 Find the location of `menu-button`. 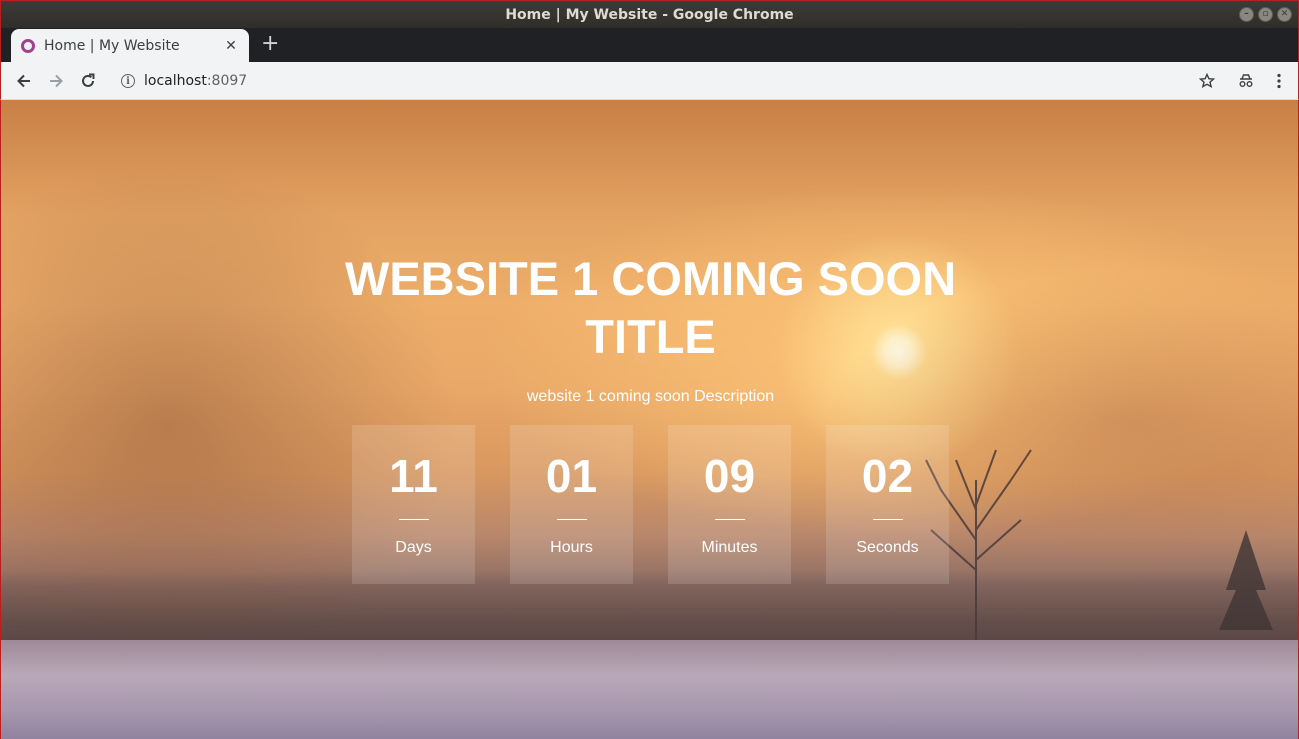

menu-button is located at coordinates (1279, 81).